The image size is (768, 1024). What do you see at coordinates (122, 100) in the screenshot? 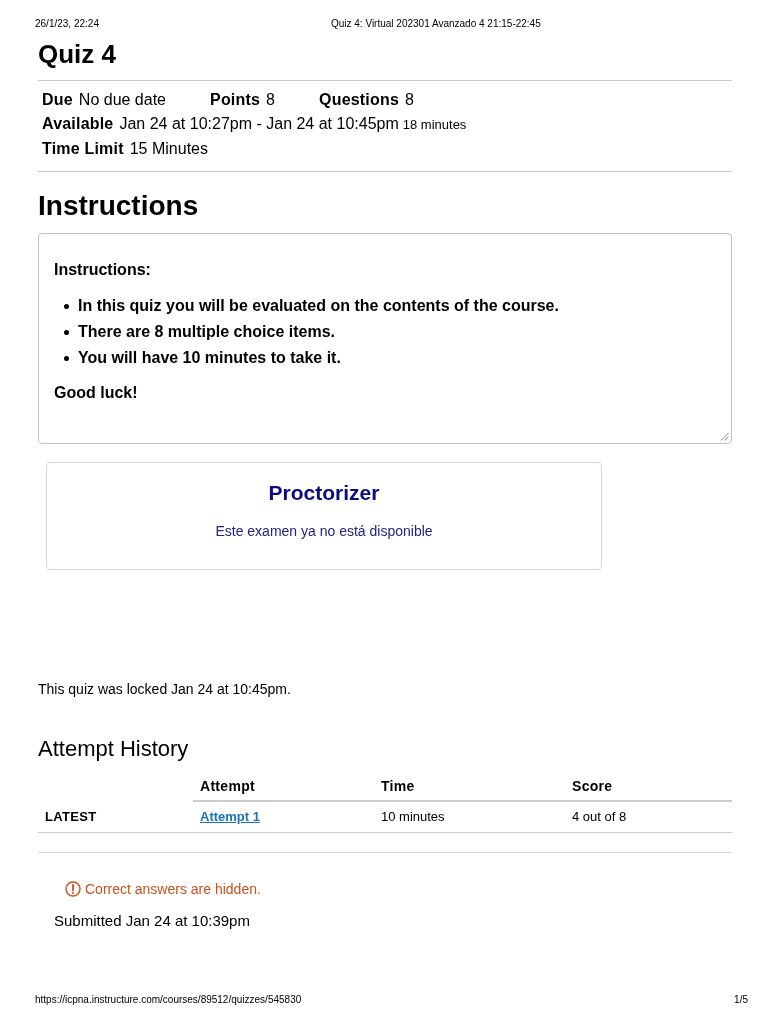
I see `detail-value: No due date` at bounding box center [122, 100].